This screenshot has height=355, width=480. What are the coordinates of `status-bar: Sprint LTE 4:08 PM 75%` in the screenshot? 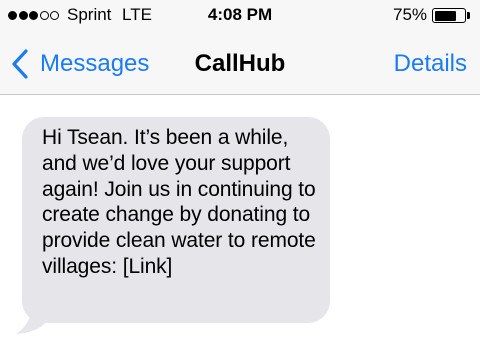 It's located at (240, 16).